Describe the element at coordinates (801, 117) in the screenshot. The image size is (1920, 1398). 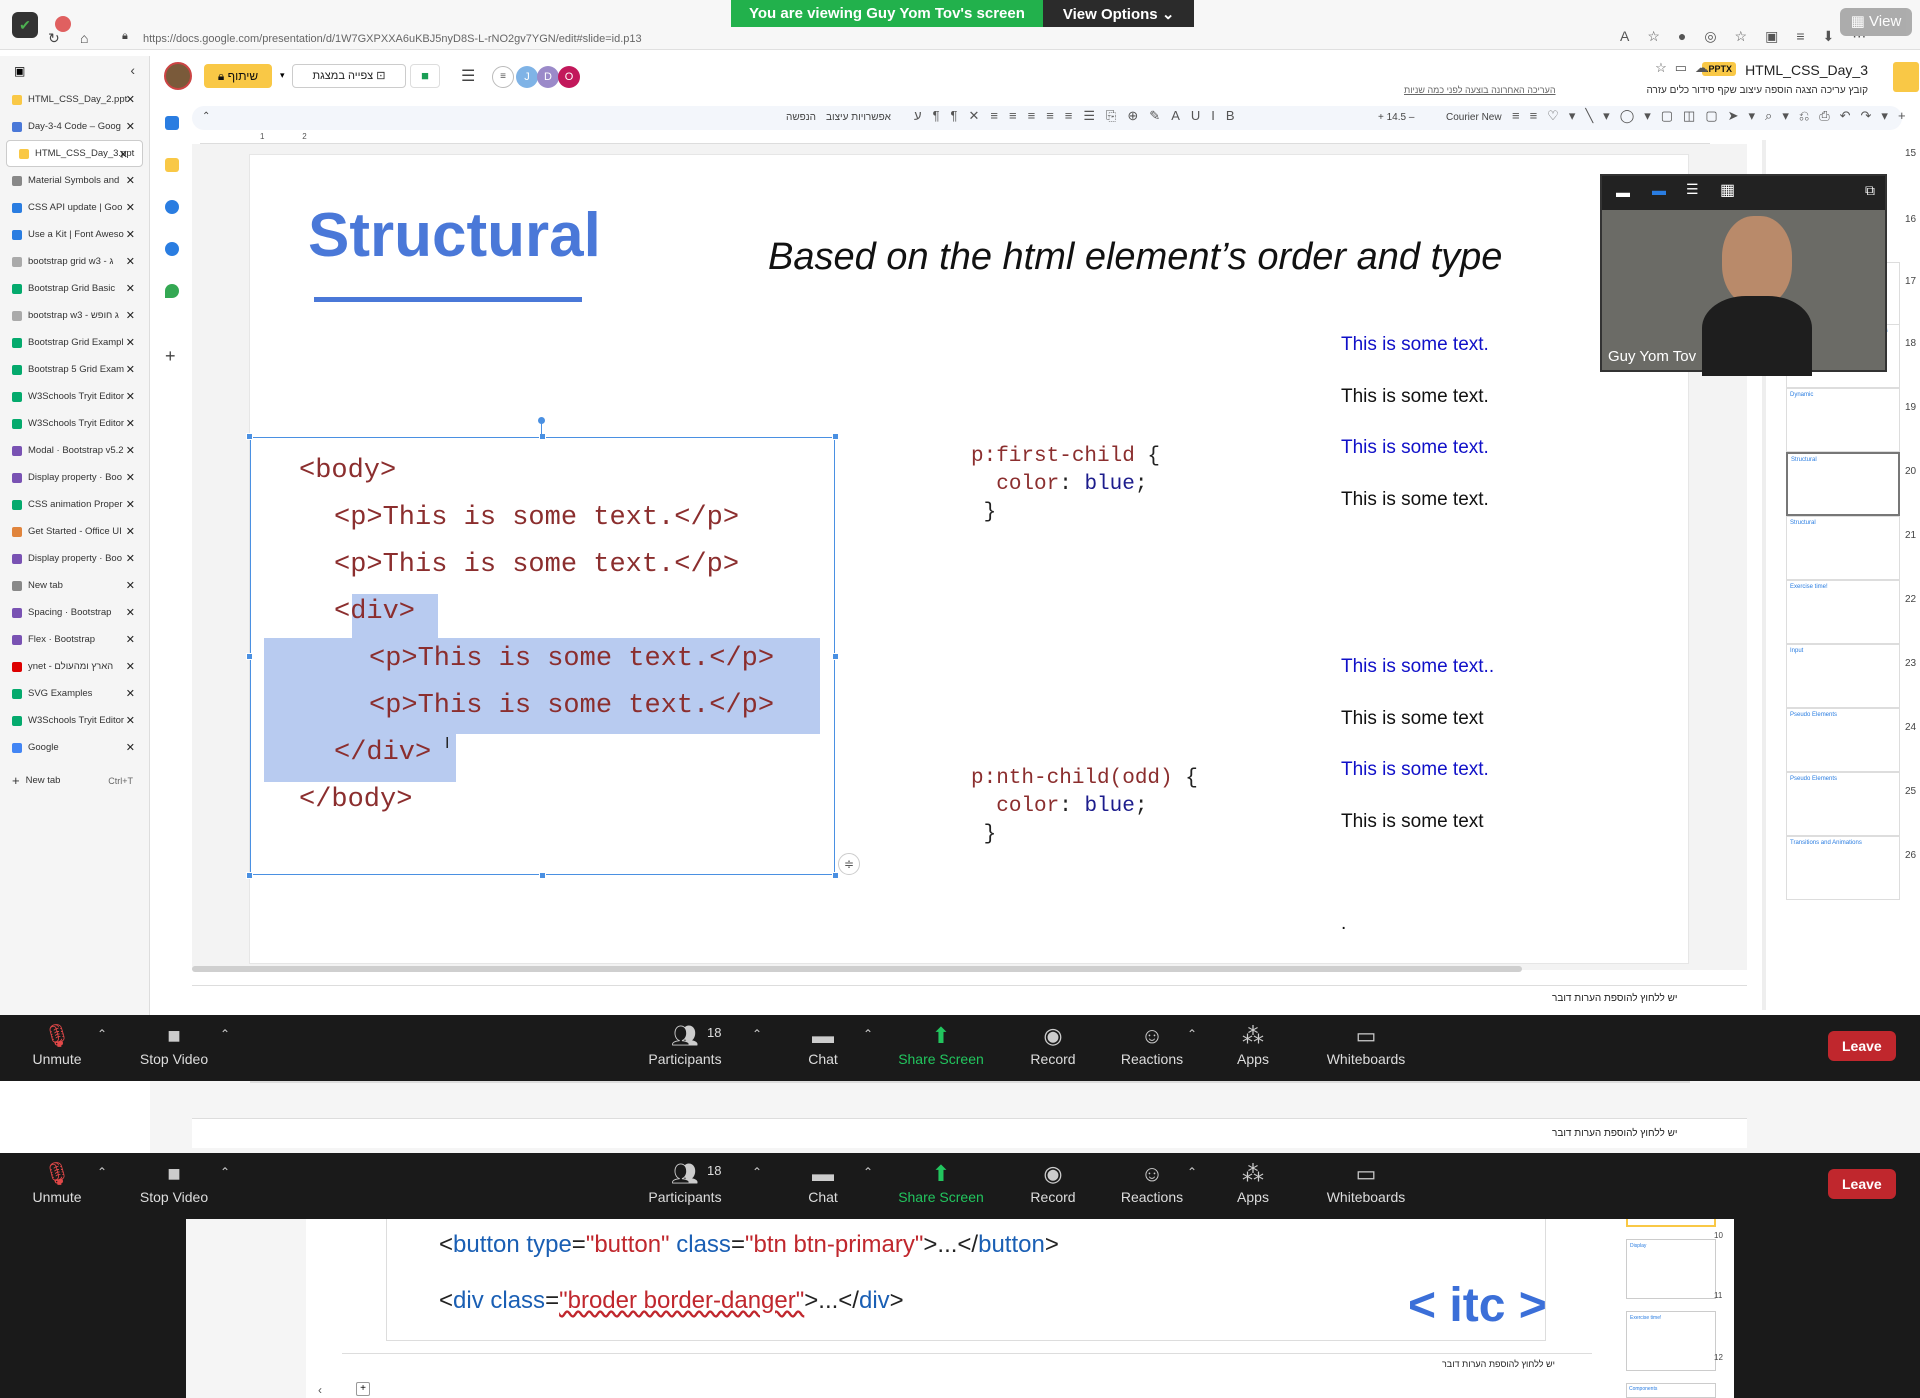
I see `animate-button: הנפשה` at that location.